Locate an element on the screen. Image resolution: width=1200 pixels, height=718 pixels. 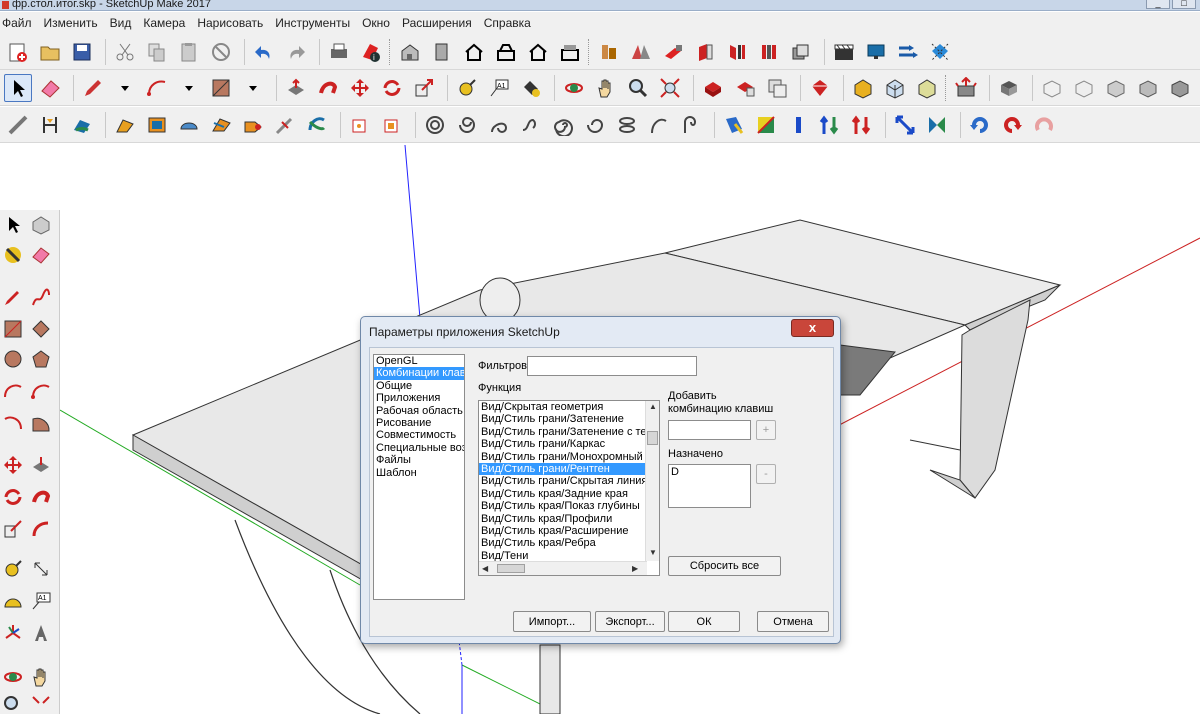
layers-icon is located at coordinates (705, 52).